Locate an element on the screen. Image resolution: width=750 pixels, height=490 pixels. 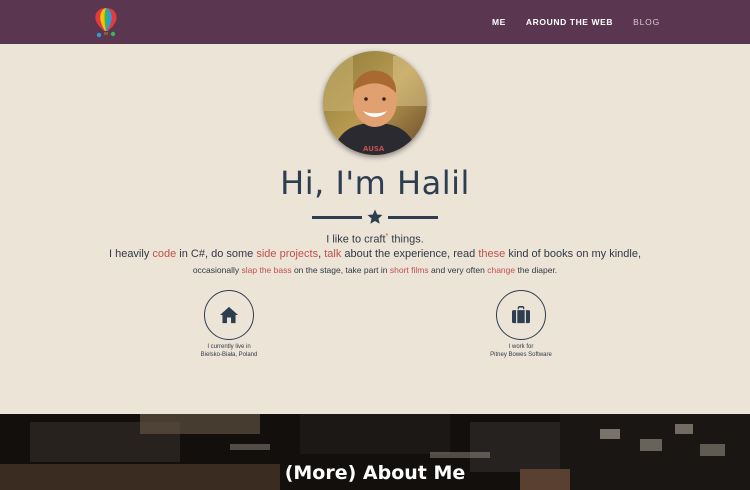
home-icon is located at coordinates (229, 315).